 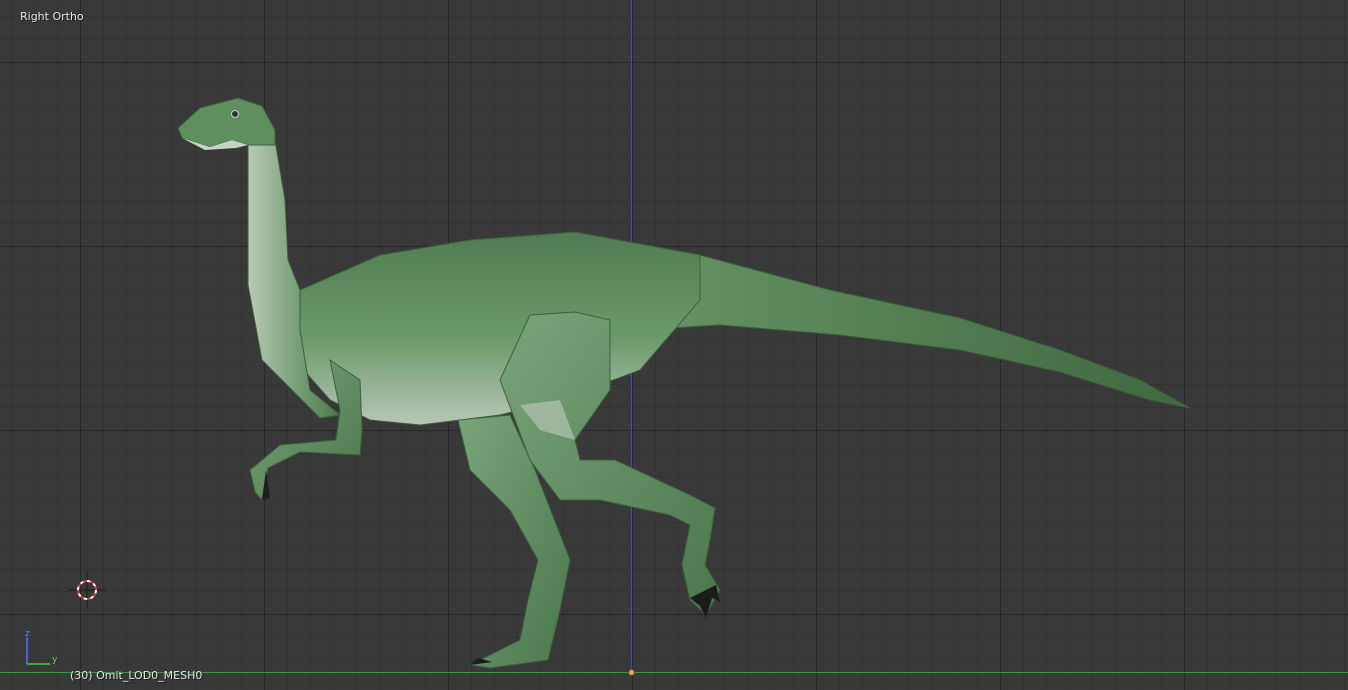 What do you see at coordinates (27, 634) in the screenshot?
I see `axis-gizmo-z-label: z` at bounding box center [27, 634].